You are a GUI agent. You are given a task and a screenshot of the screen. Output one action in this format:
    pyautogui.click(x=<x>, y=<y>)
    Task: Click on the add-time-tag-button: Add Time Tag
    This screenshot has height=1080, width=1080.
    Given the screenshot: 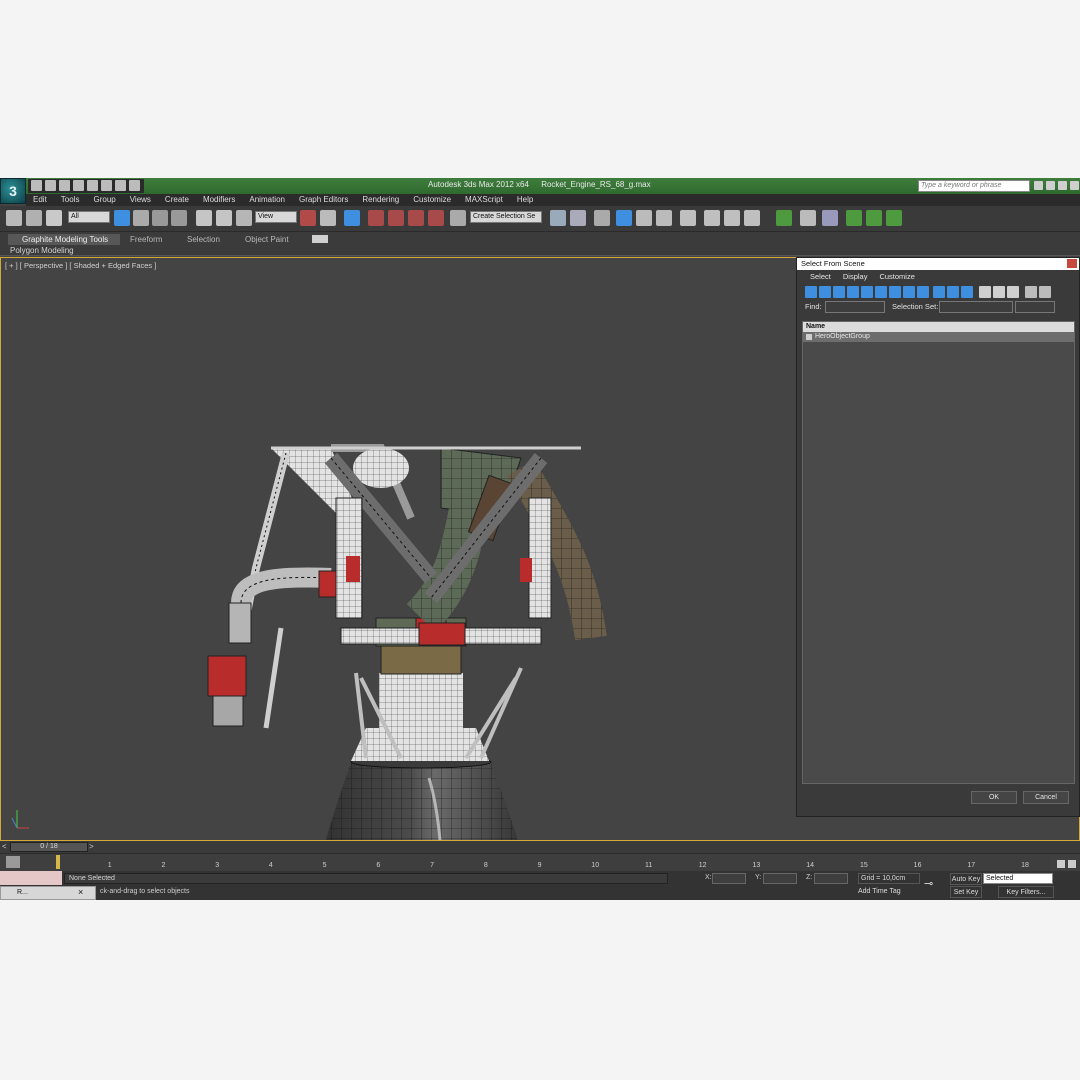 What is the action you would take?
    pyautogui.click(x=879, y=891)
    